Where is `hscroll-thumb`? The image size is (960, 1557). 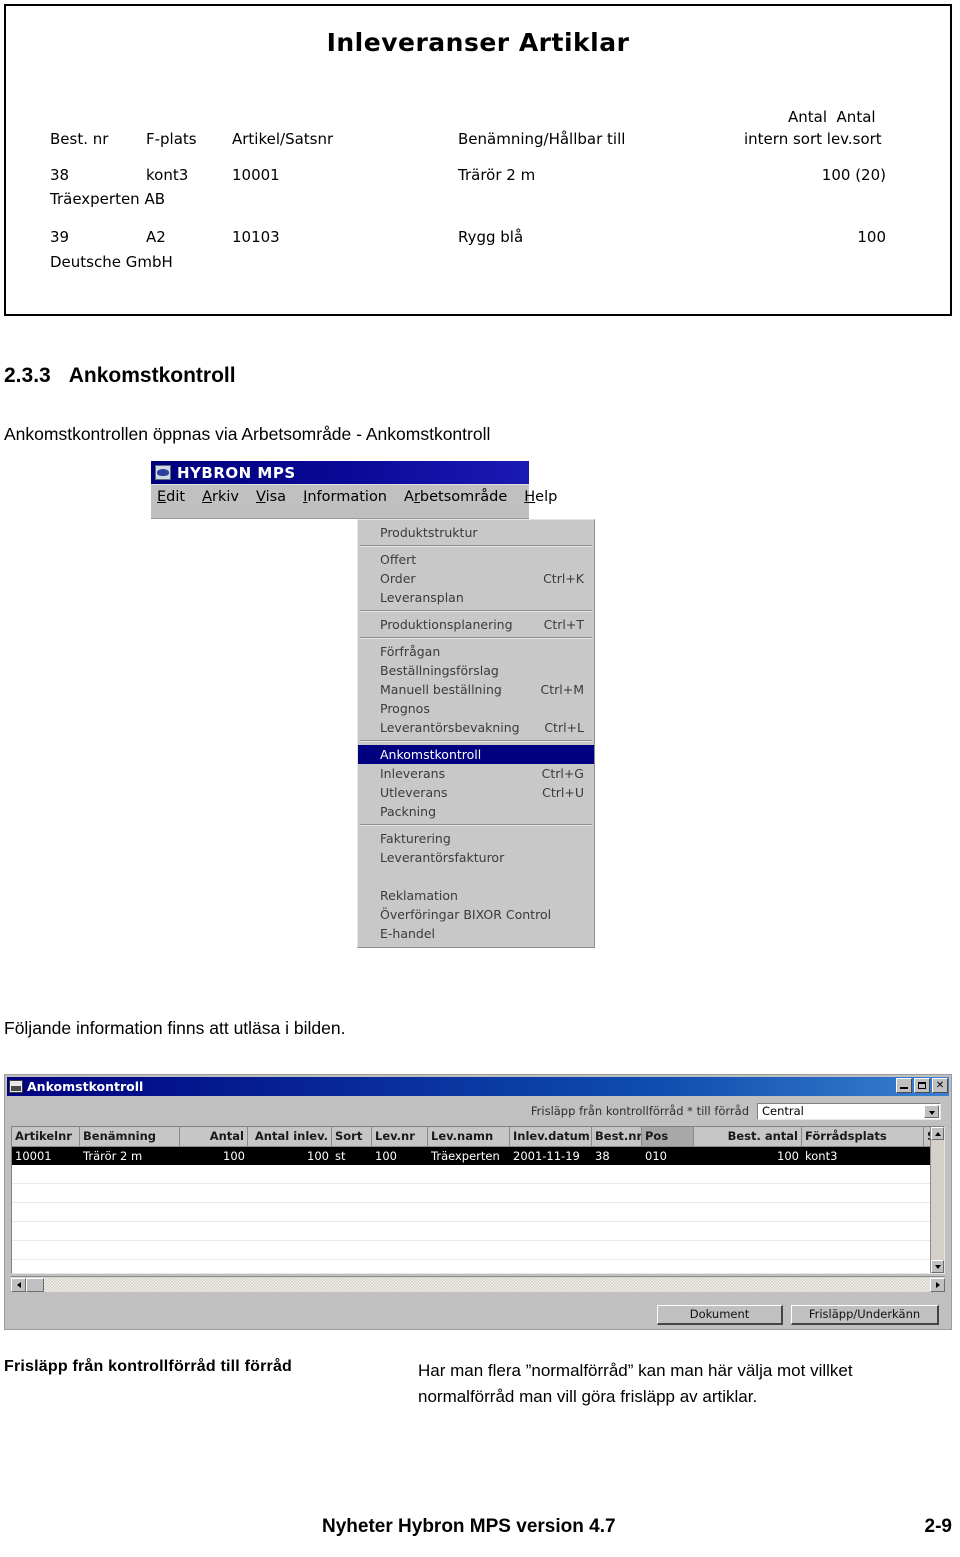 hscroll-thumb is located at coordinates (35, 1284).